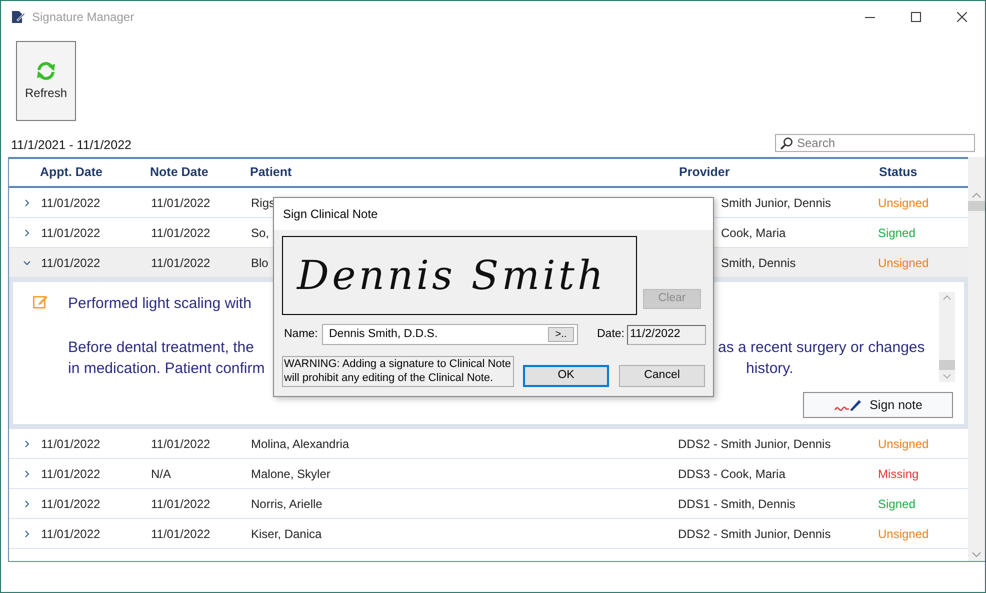  What do you see at coordinates (451, 276) in the screenshot?
I see `signature-text: Dennis Smith` at bounding box center [451, 276].